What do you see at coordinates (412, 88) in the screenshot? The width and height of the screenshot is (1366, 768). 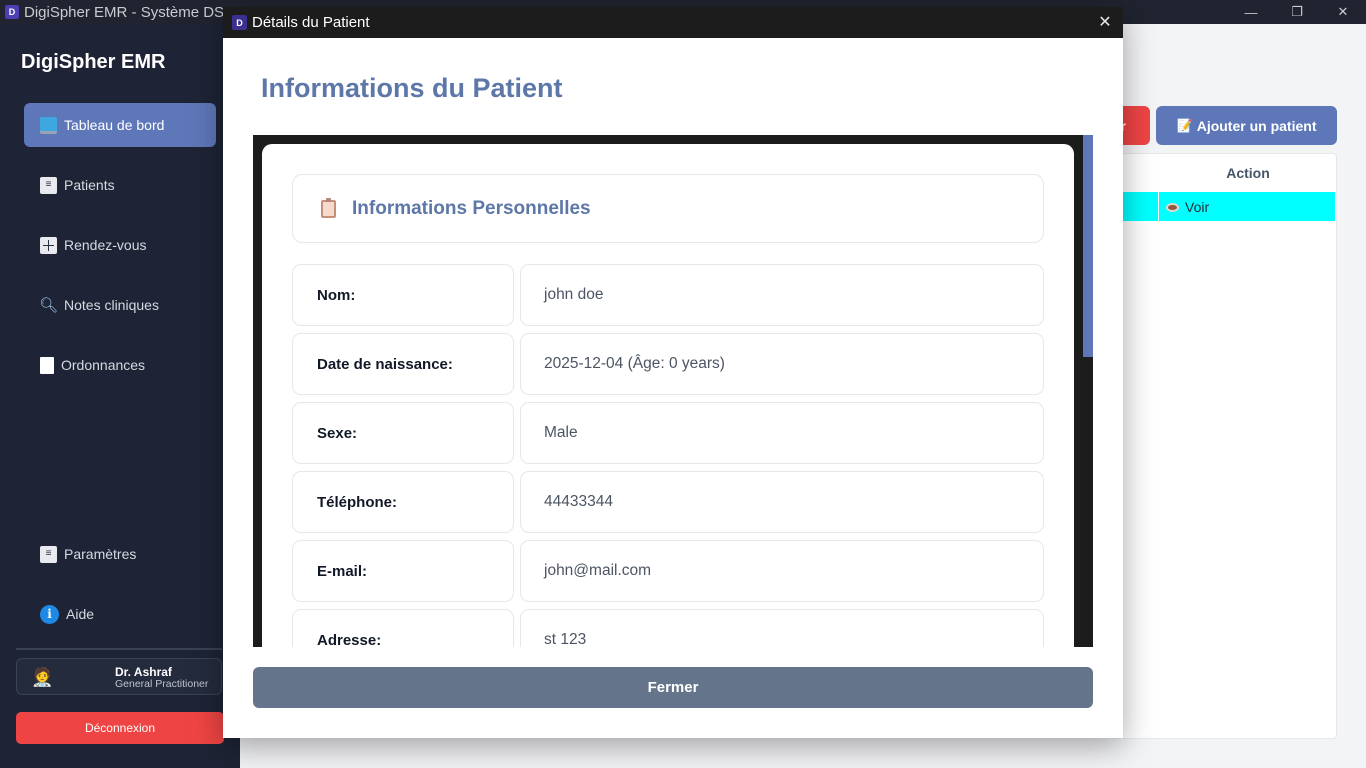 I see `dialog-heading: Informations du Patient` at bounding box center [412, 88].